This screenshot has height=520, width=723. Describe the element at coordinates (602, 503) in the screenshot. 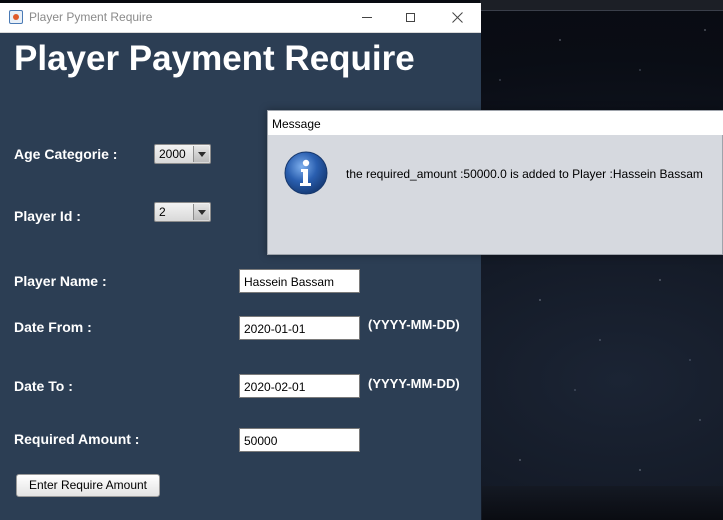

I see `desktop-wallpaper-rock` at that location.